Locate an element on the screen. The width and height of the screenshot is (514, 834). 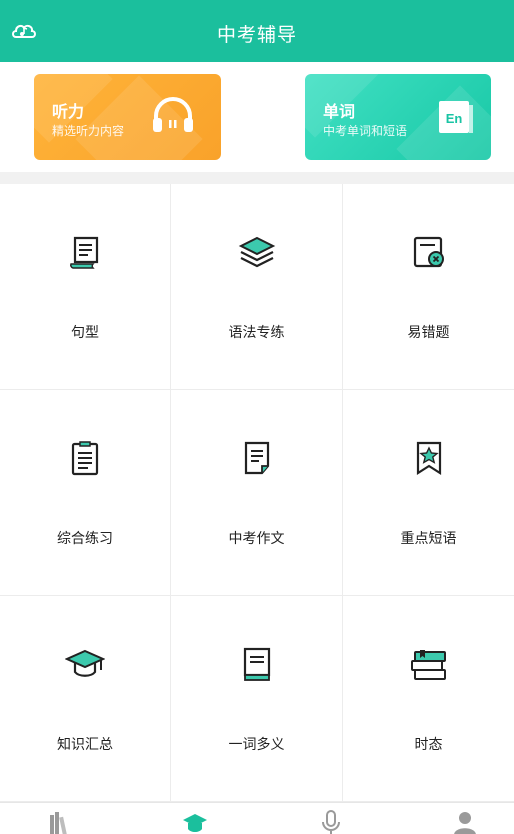
wrong-doc-icon is located at coordinates (428, 252).